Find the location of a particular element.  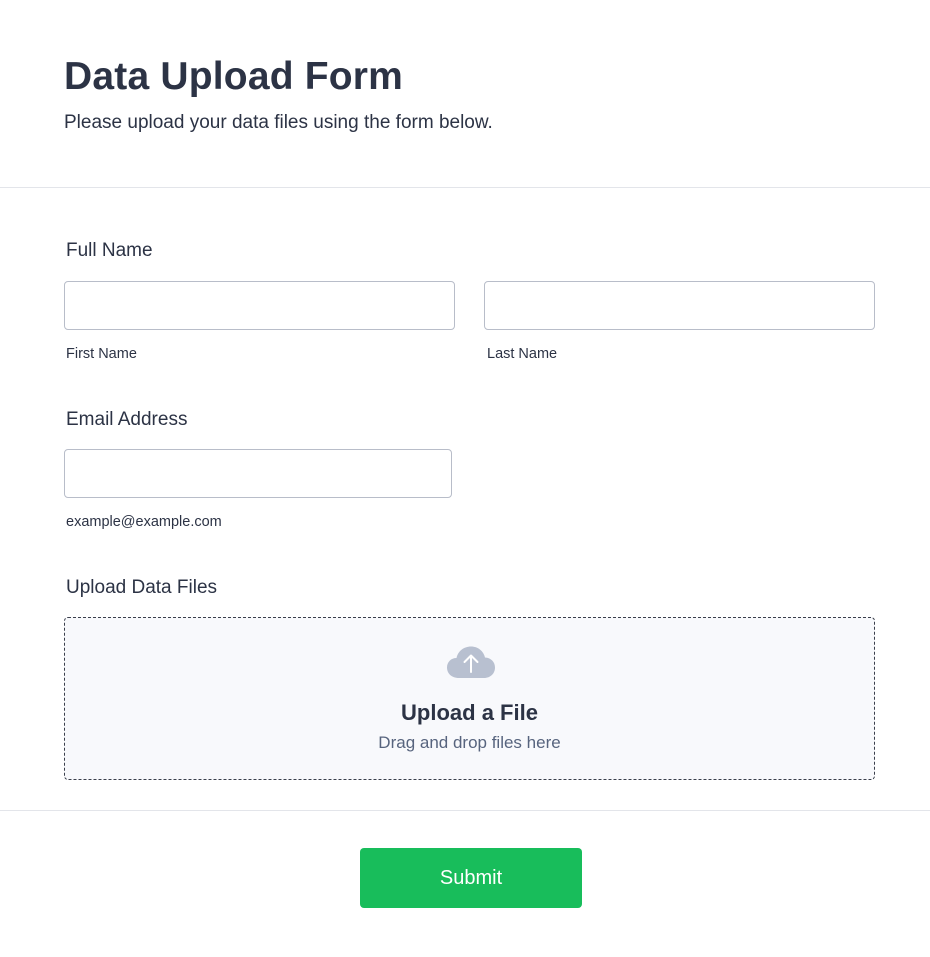

dropzone-hint: Drag and drop files here is located at coordinates (469, 742).